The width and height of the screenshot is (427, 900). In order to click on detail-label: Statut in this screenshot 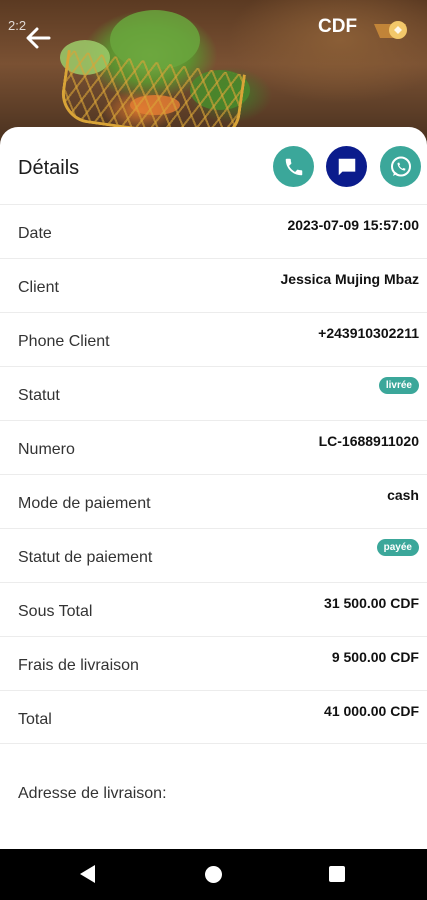, I will do `click(39, 395)`.